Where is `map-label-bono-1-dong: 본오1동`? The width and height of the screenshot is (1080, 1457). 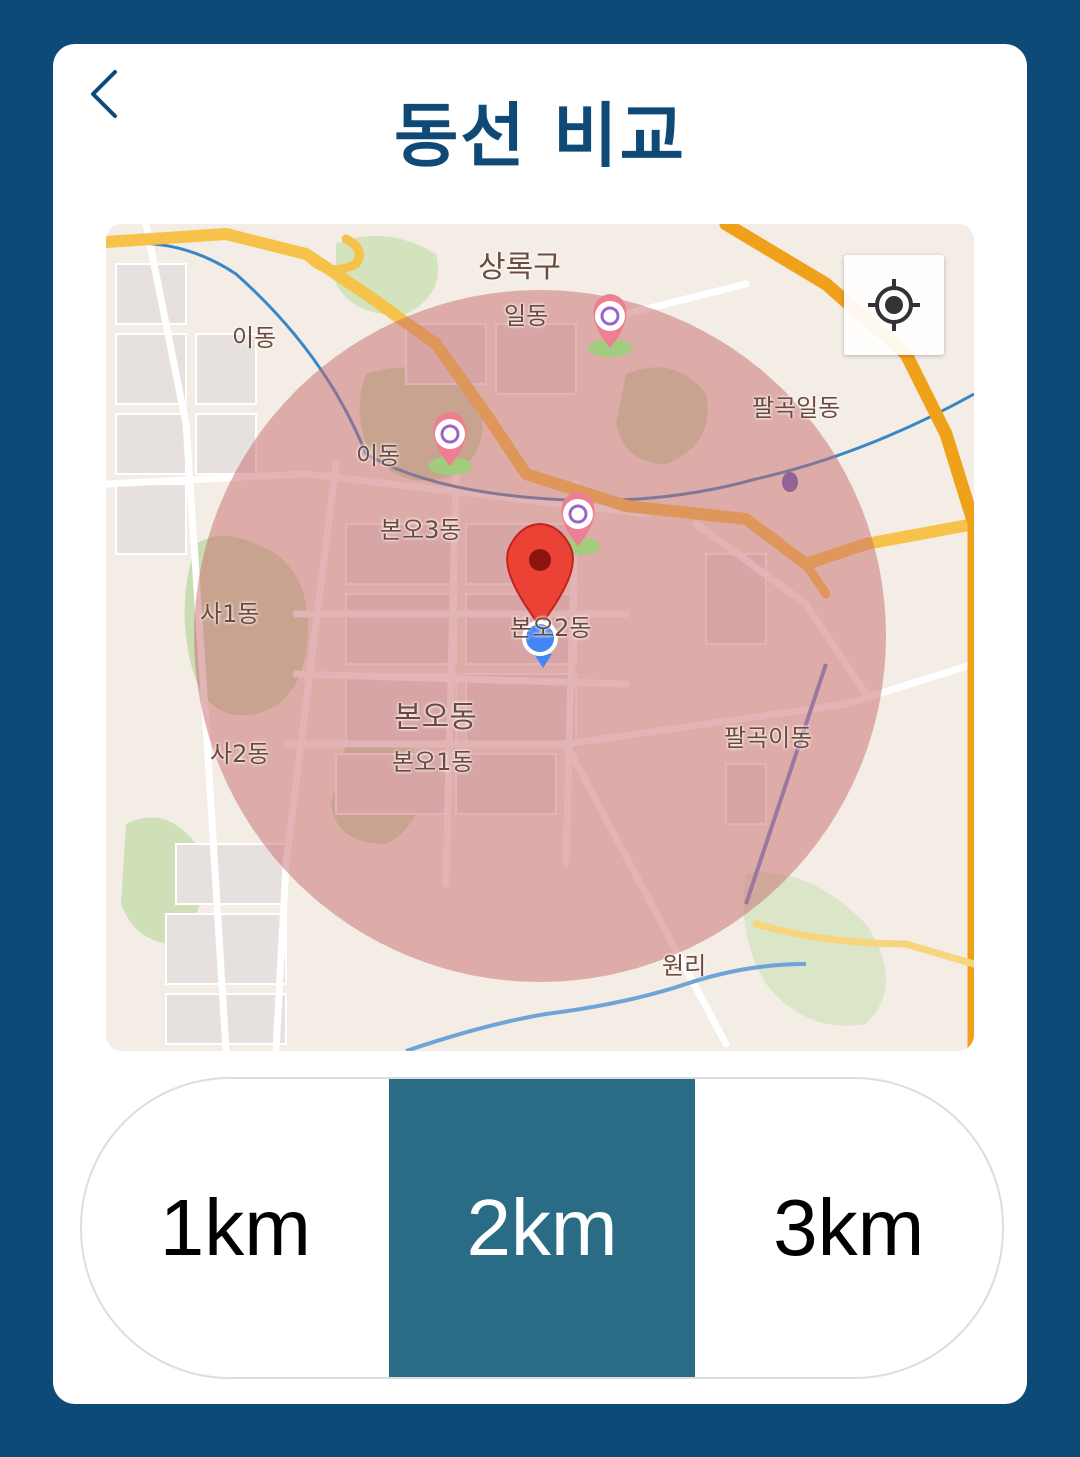 map-label-bono-1-dong: 본오1동 is located at coordinates (433, 762).